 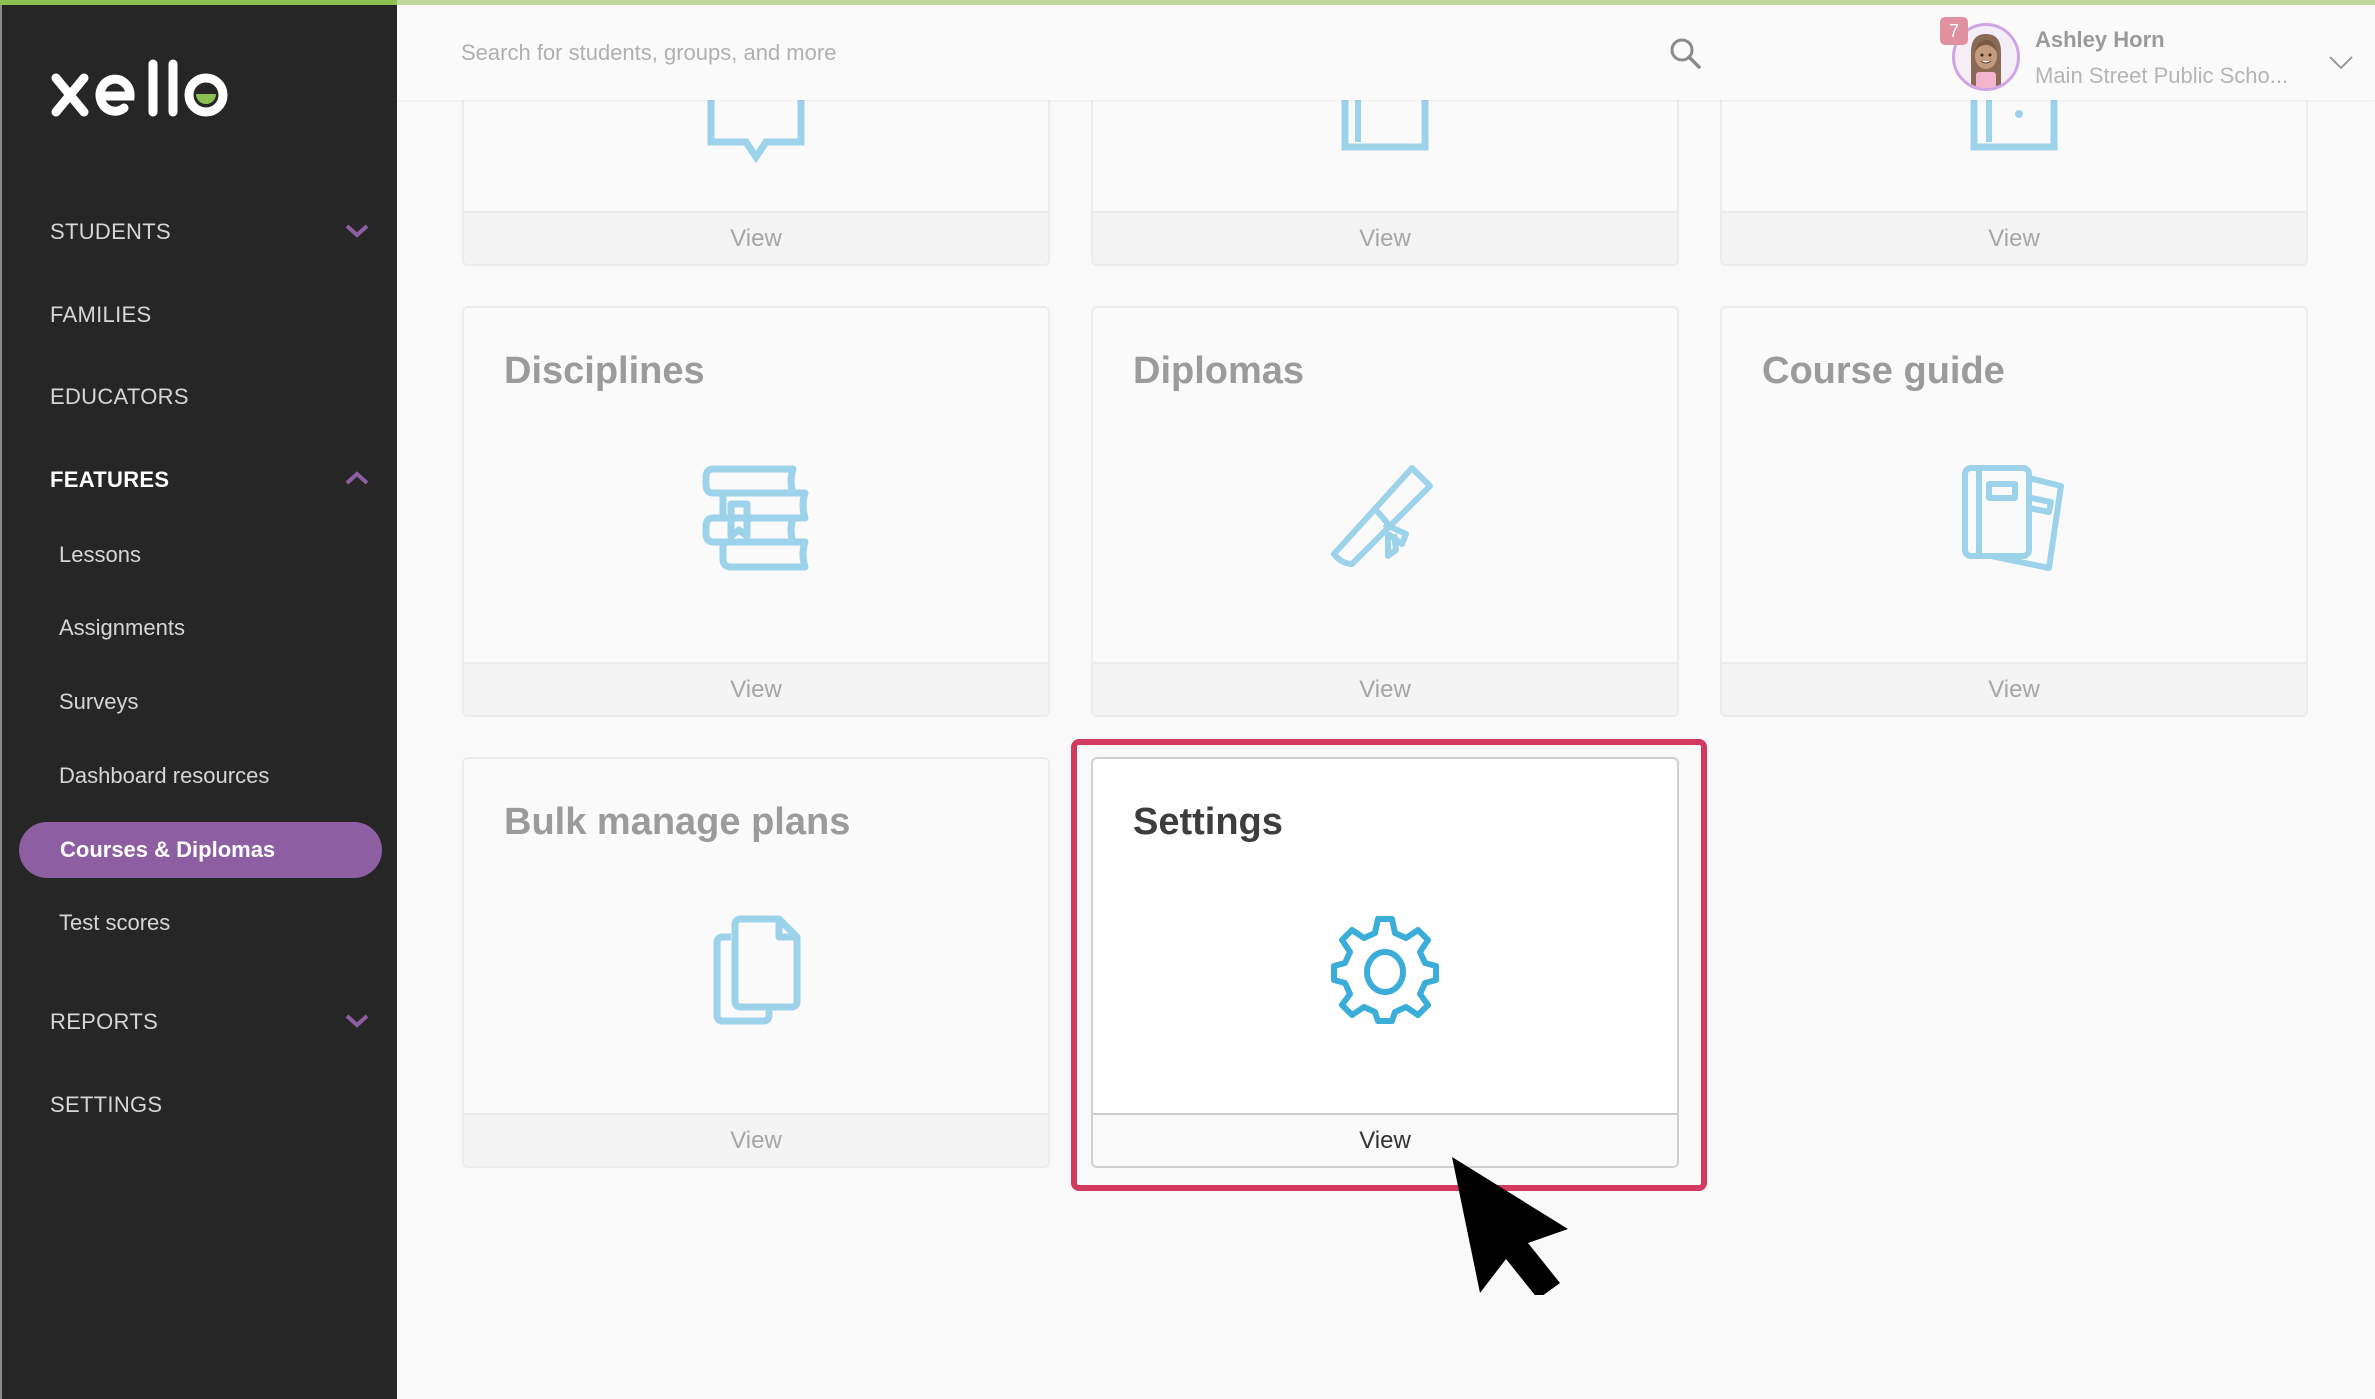 I want to click on feature-card-diplomas: Diplomas View, so click(x=1385, y=511).